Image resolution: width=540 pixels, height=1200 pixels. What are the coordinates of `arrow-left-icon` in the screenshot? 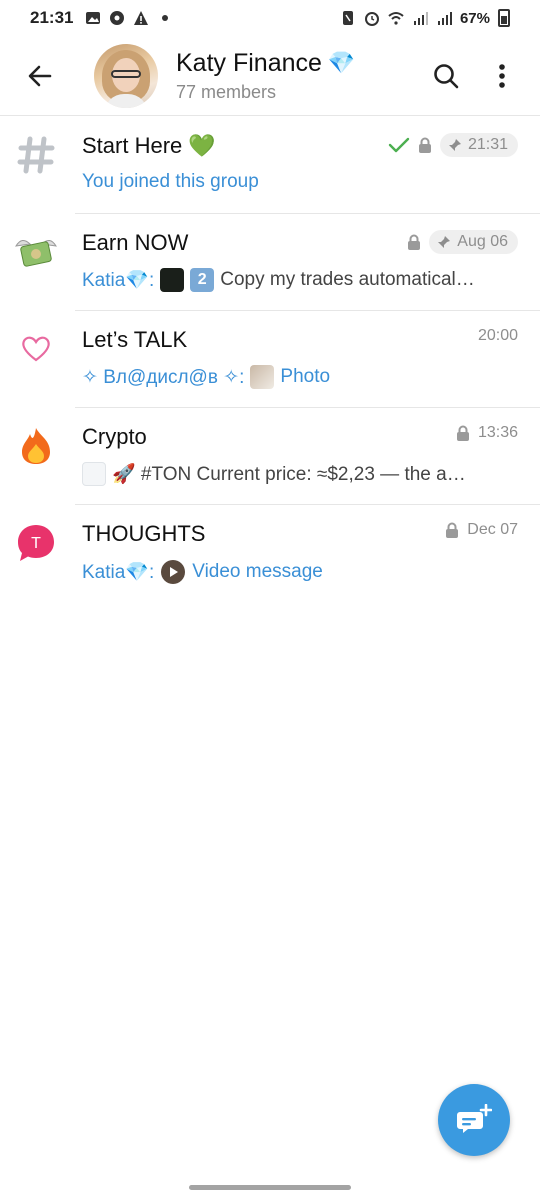 It's located at (40, 75).